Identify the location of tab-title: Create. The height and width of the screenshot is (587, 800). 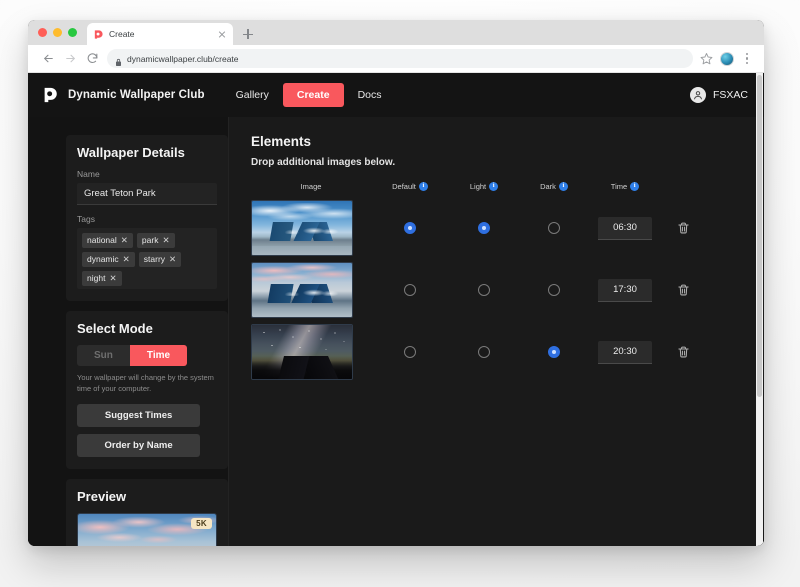
(122, 34).